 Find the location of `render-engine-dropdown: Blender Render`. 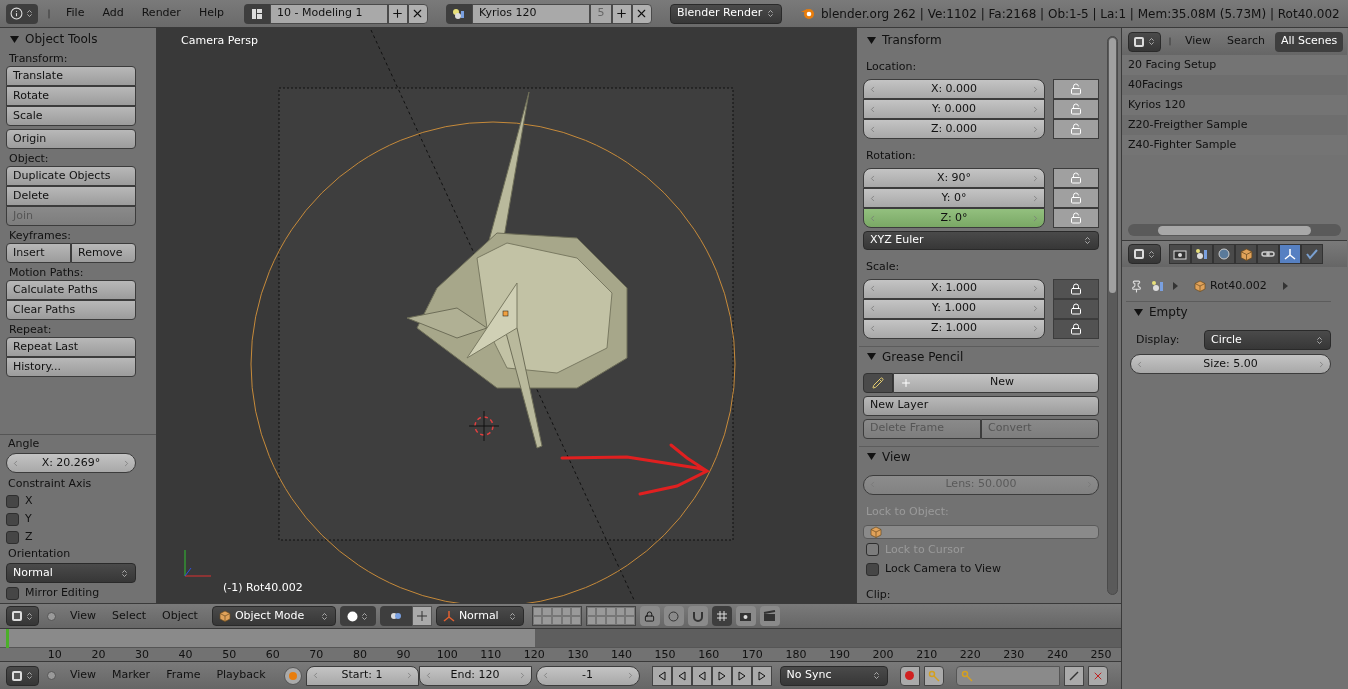

render-engine-dropdown: Blender Render is located at coordinates (725, 13).